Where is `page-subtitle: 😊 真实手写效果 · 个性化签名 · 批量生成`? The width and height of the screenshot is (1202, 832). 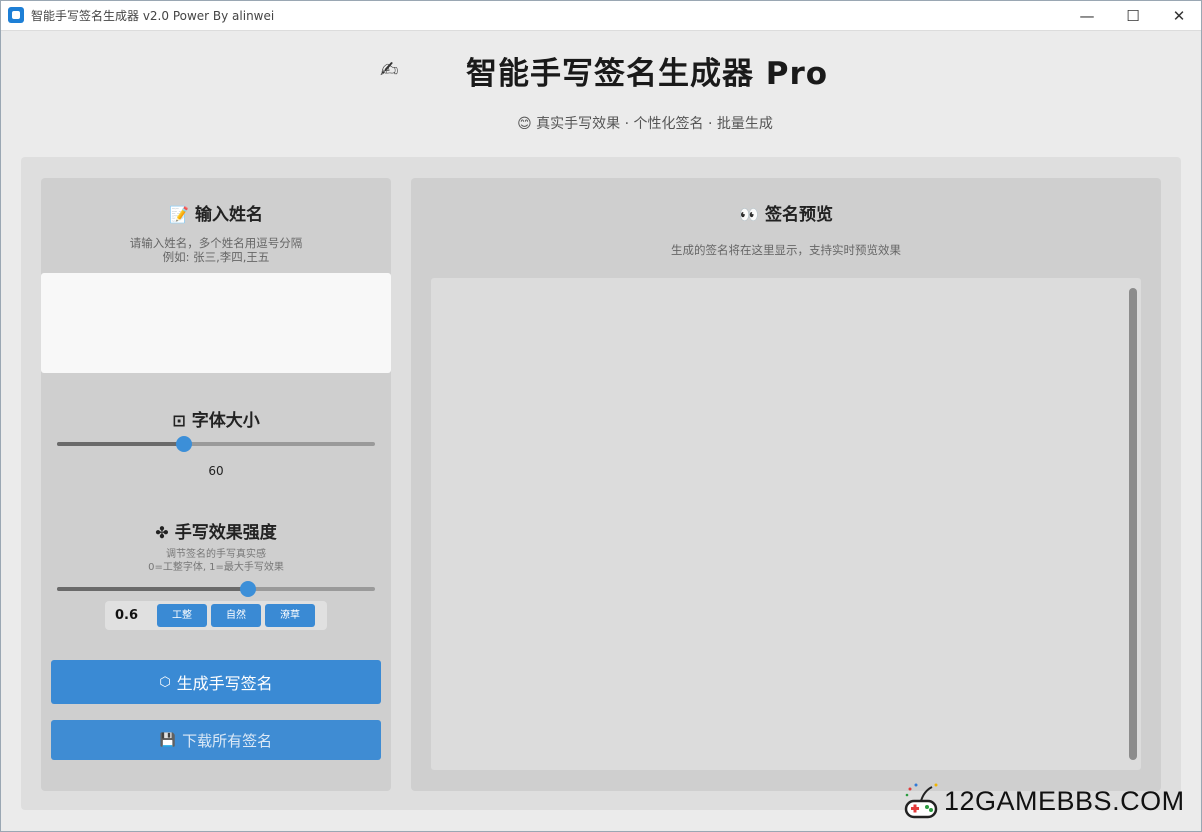
page-subtitle: 😊 真实手写效果 · 个性化签名 · 批量生成 is located at coordinates (645, 124).